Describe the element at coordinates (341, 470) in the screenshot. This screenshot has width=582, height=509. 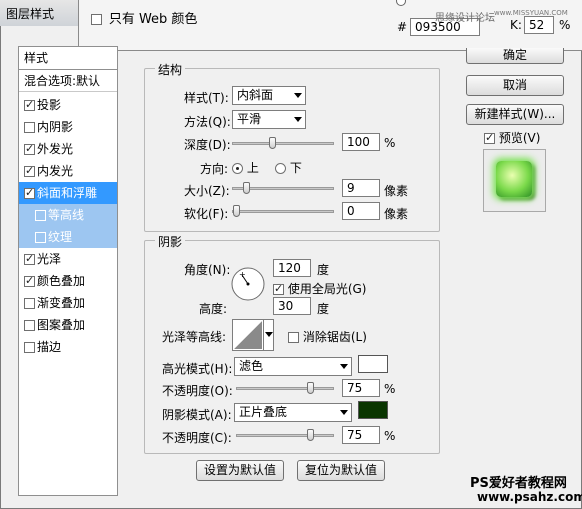
I see `reset-default-button: 复位为默认值` at that location.